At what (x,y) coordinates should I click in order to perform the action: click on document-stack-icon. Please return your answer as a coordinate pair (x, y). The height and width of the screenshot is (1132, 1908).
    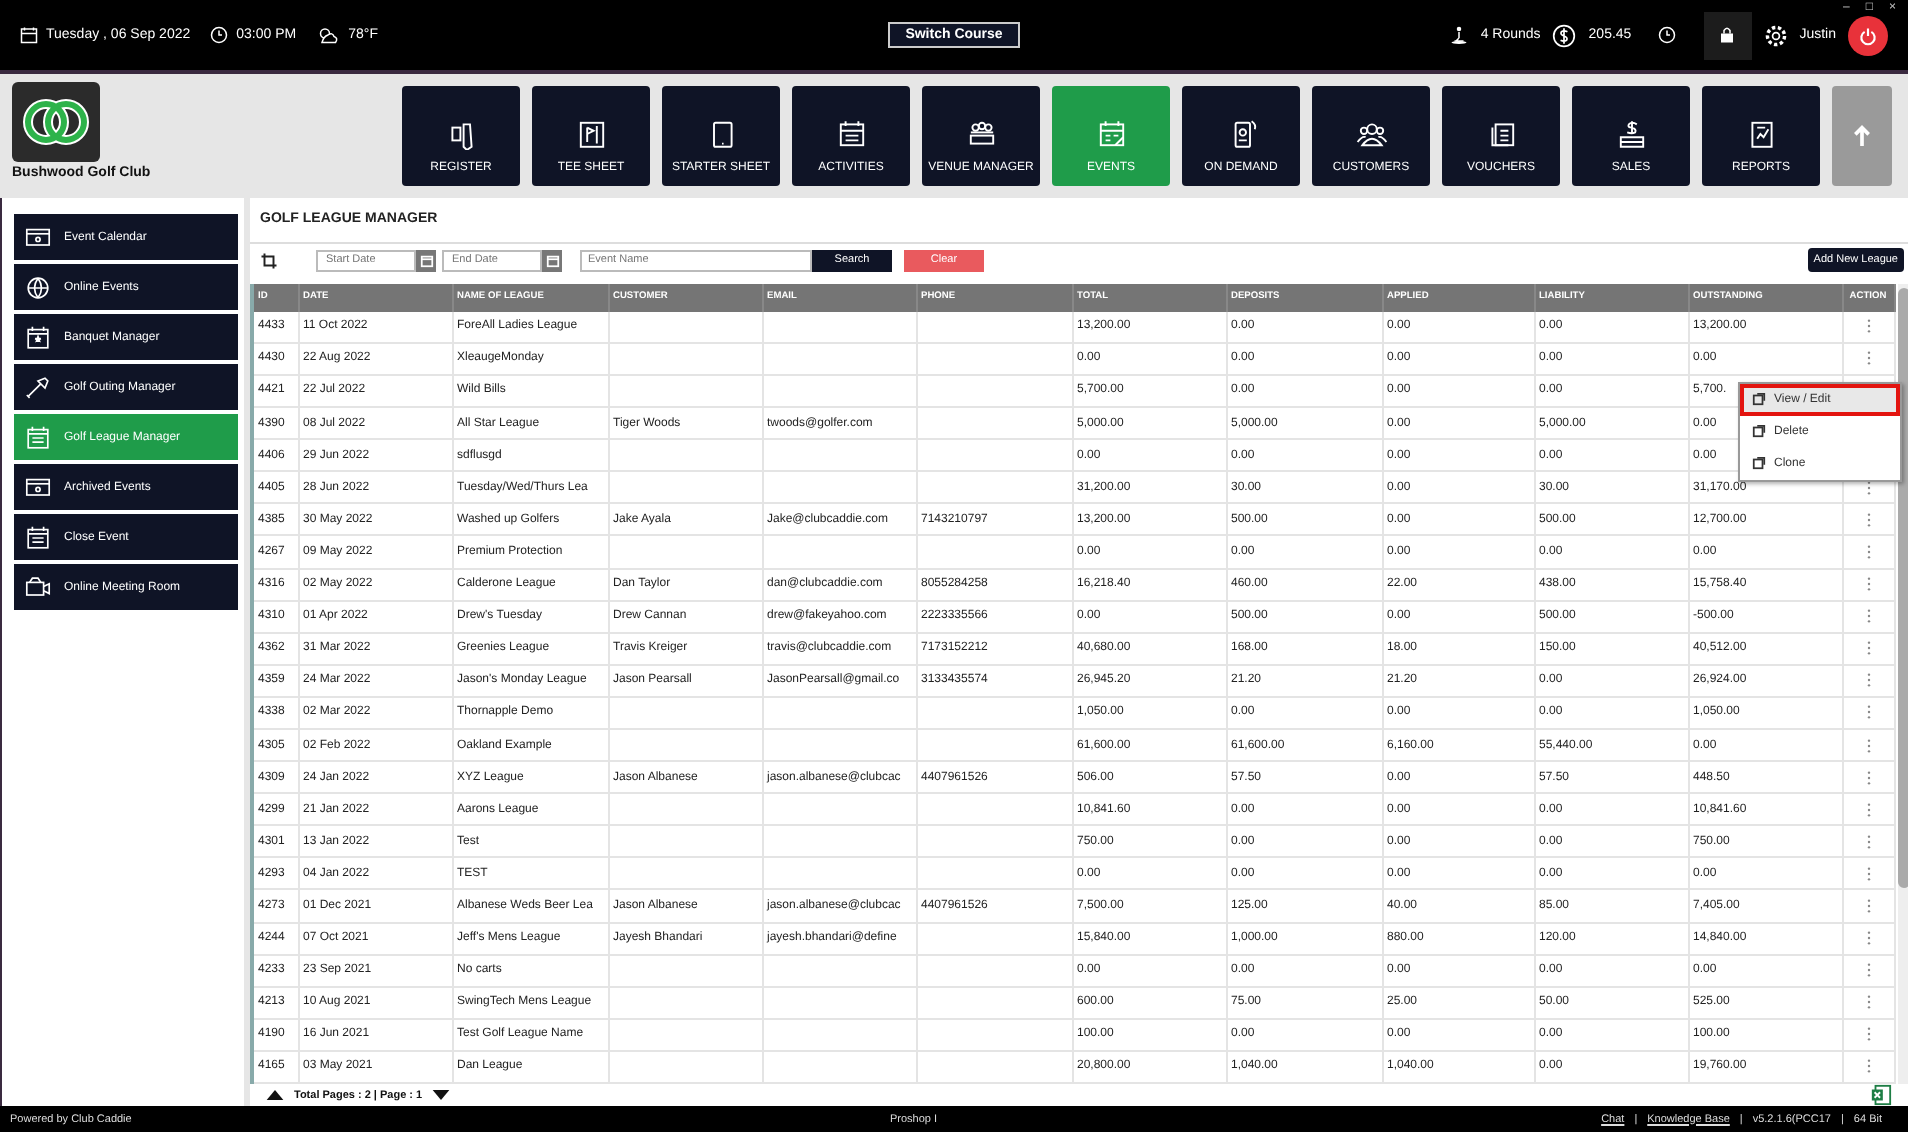
    Looking at the image, I should click on (1501, 134).